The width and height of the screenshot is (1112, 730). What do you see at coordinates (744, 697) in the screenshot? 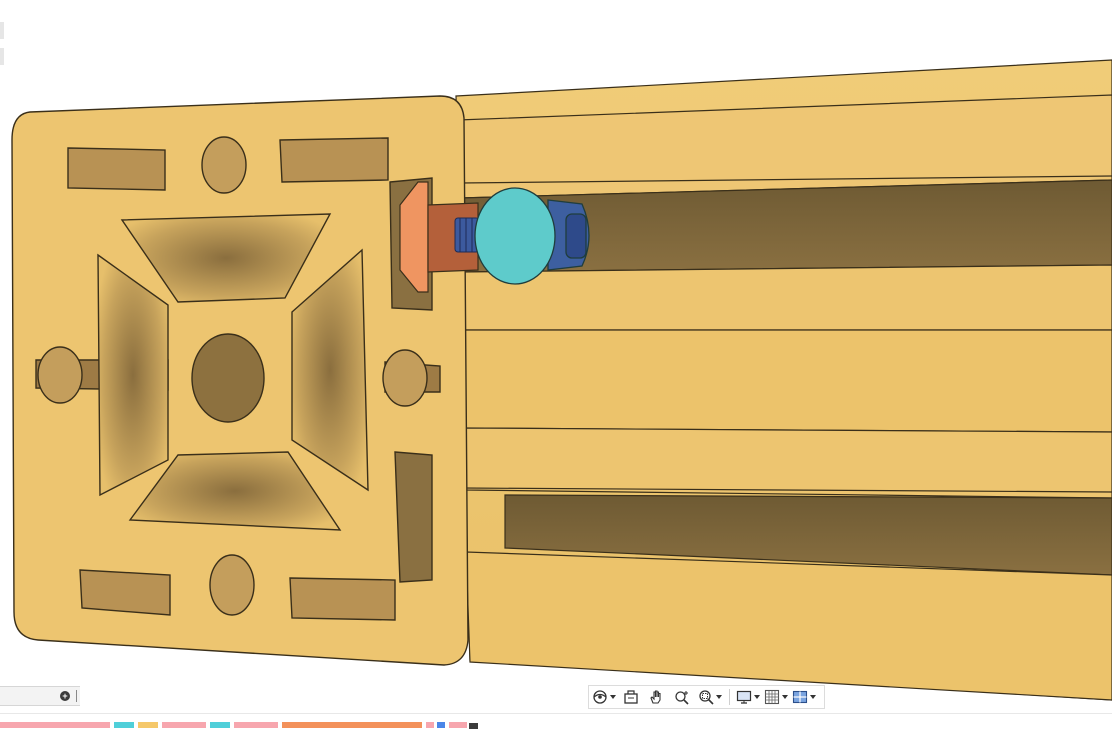
I see `display-icon` at bounding box center [744, 697].